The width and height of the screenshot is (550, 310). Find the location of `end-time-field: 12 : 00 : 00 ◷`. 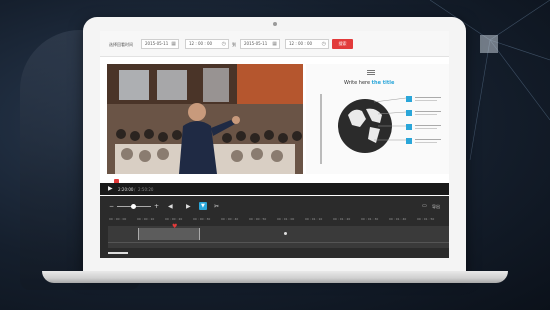

end-time-field: 12 : 00 : 00 ◷ is located at coordinates (307, 44).